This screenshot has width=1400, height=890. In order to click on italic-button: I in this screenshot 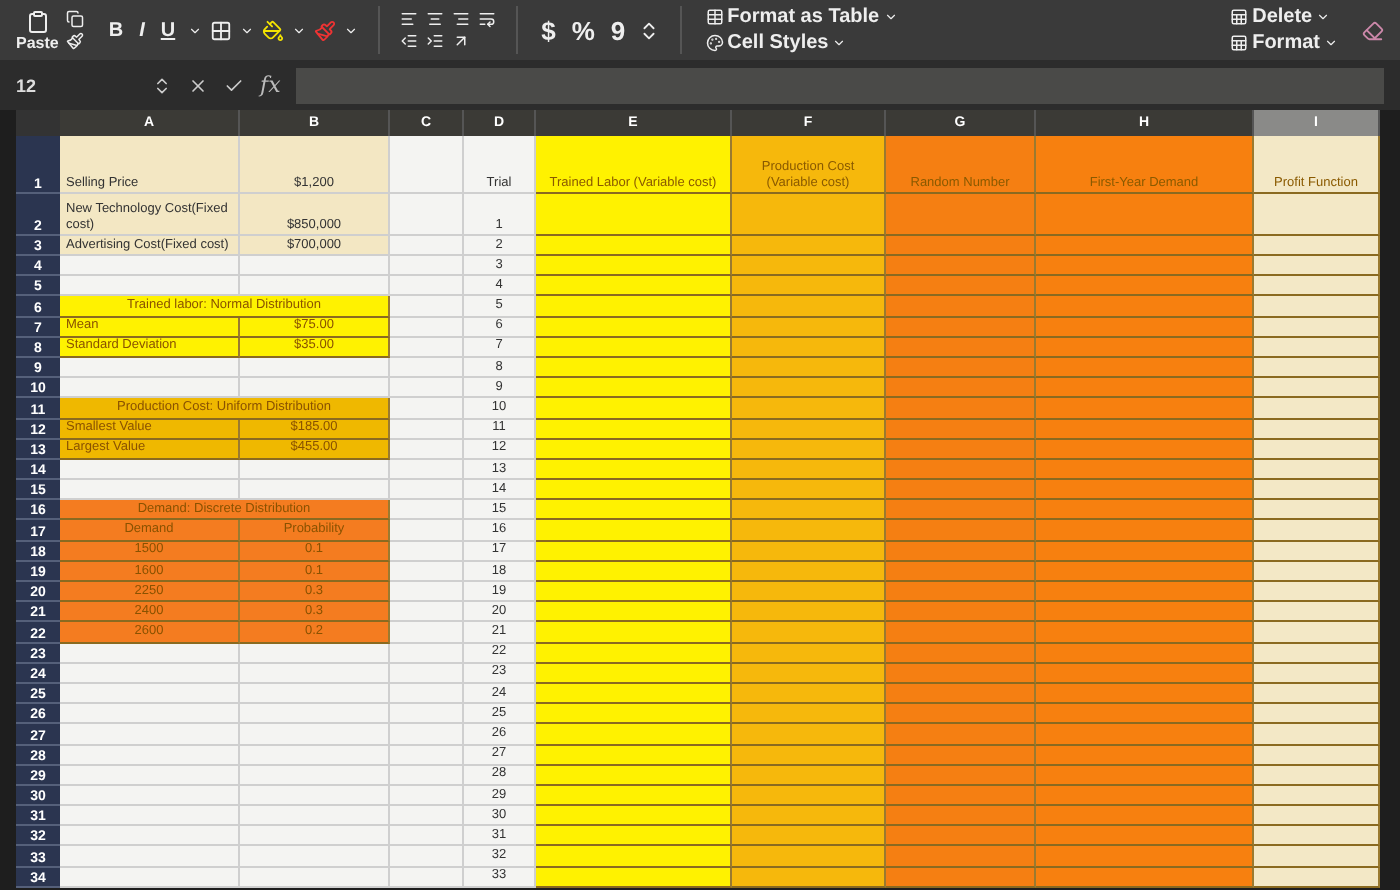, I will do `click(142, 30)`.